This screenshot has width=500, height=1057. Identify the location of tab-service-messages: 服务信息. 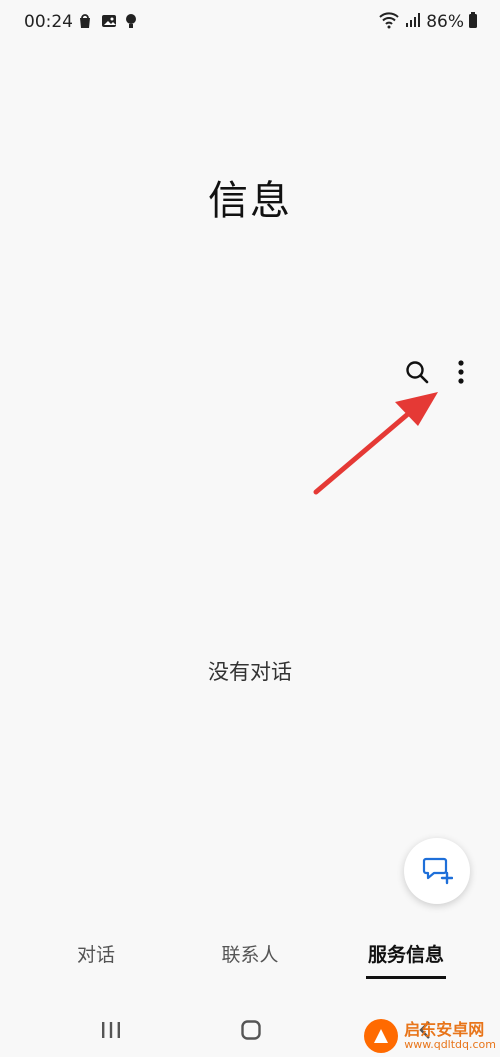
(406, 953).